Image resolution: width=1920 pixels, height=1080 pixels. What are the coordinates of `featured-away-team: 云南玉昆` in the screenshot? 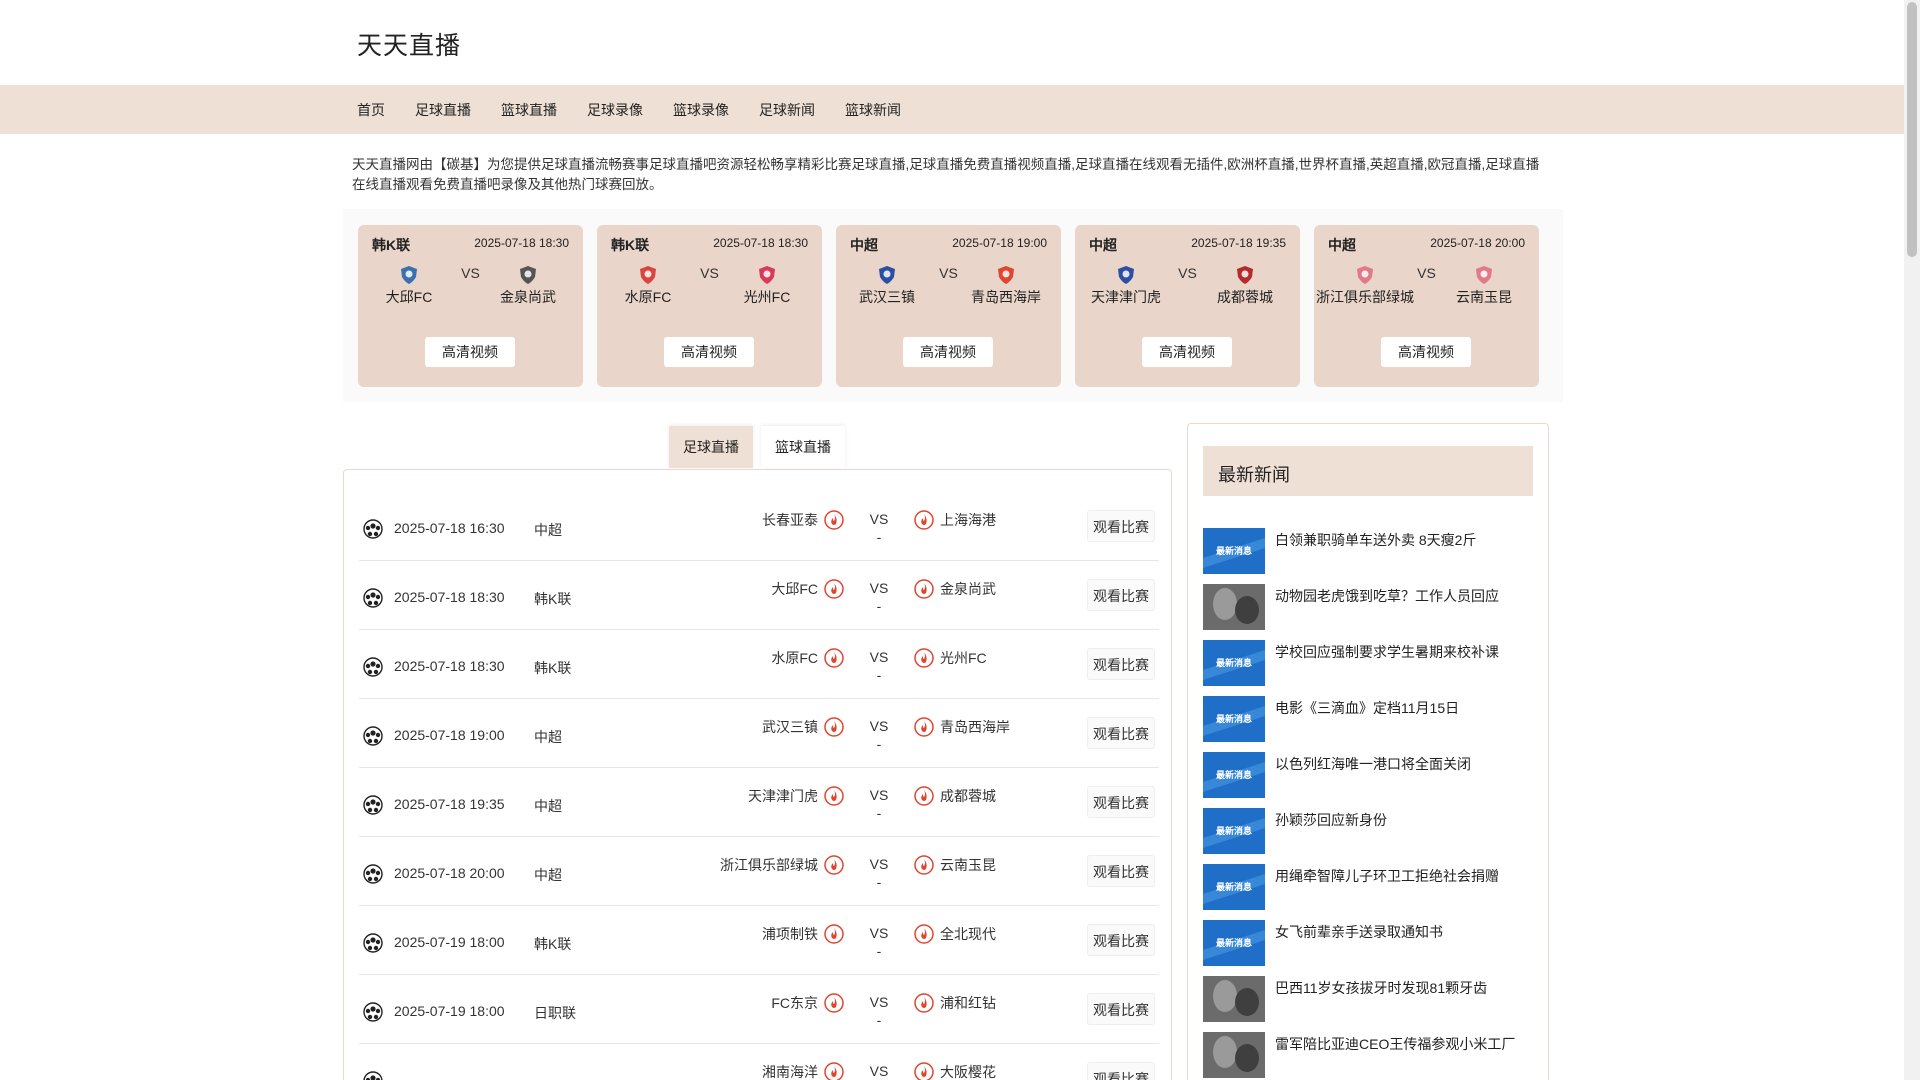 It's located at (1484, 286).